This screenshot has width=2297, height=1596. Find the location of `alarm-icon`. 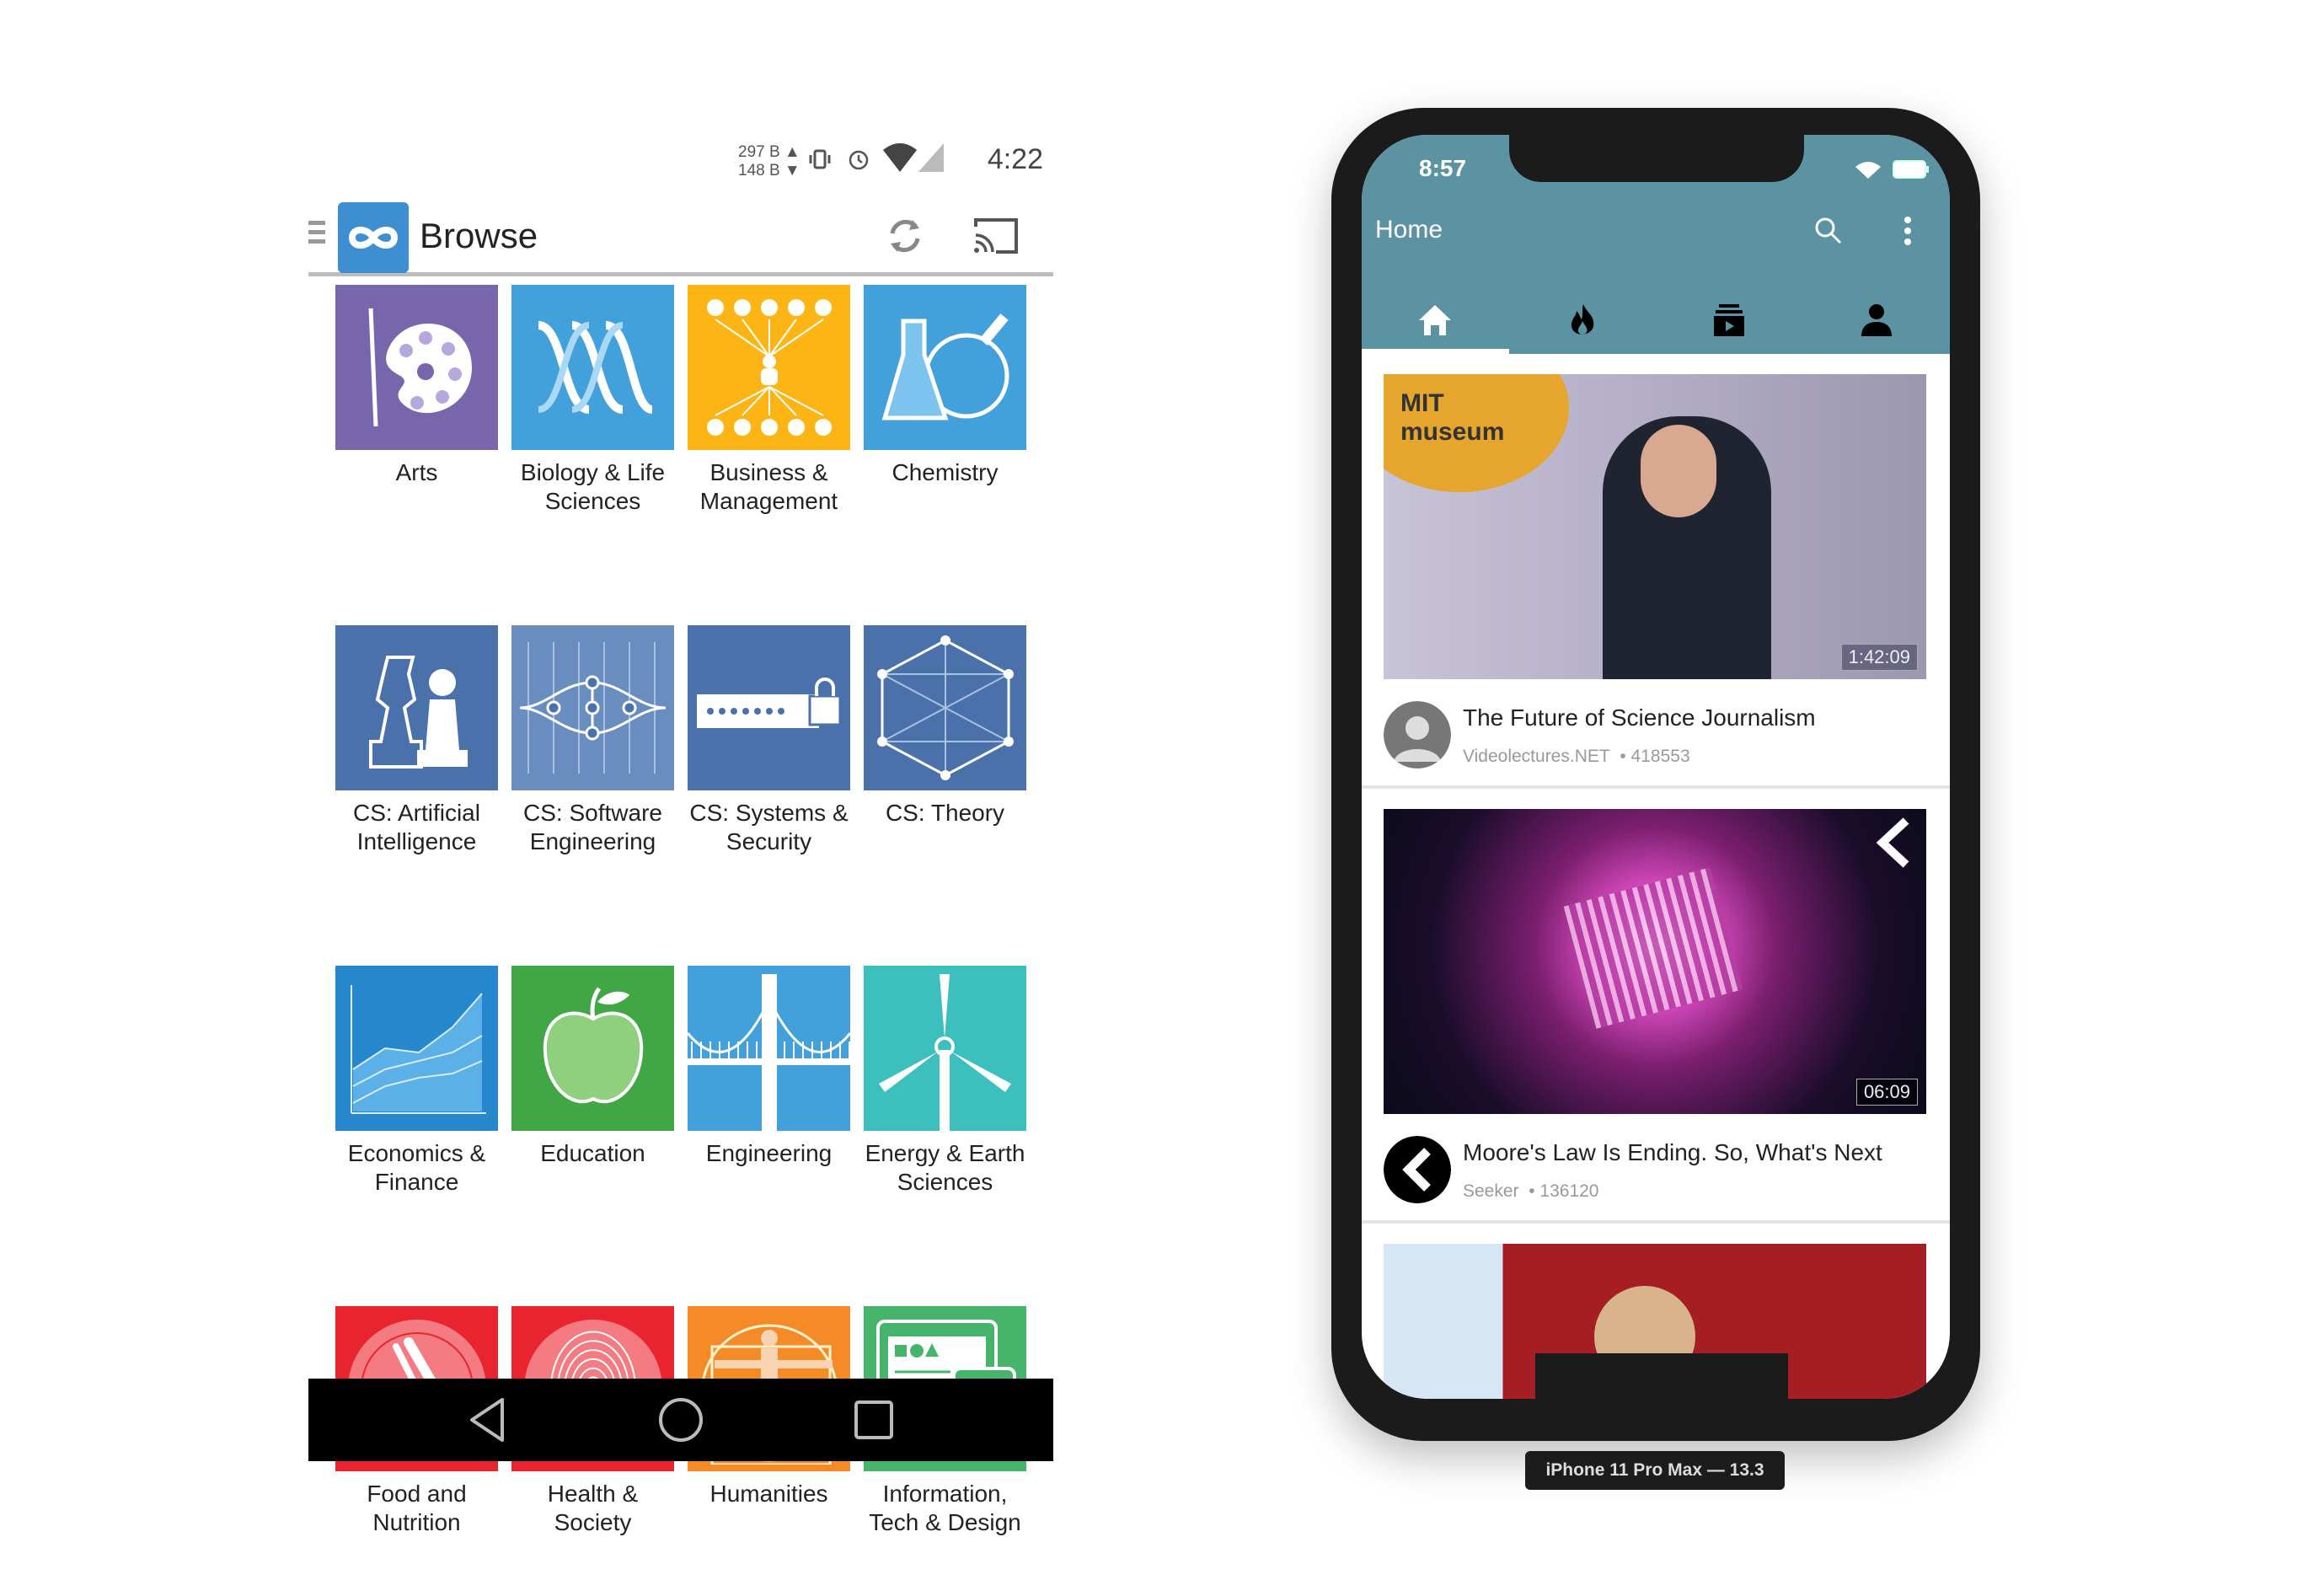

alarm-icon is located at coordinates (859, 163).